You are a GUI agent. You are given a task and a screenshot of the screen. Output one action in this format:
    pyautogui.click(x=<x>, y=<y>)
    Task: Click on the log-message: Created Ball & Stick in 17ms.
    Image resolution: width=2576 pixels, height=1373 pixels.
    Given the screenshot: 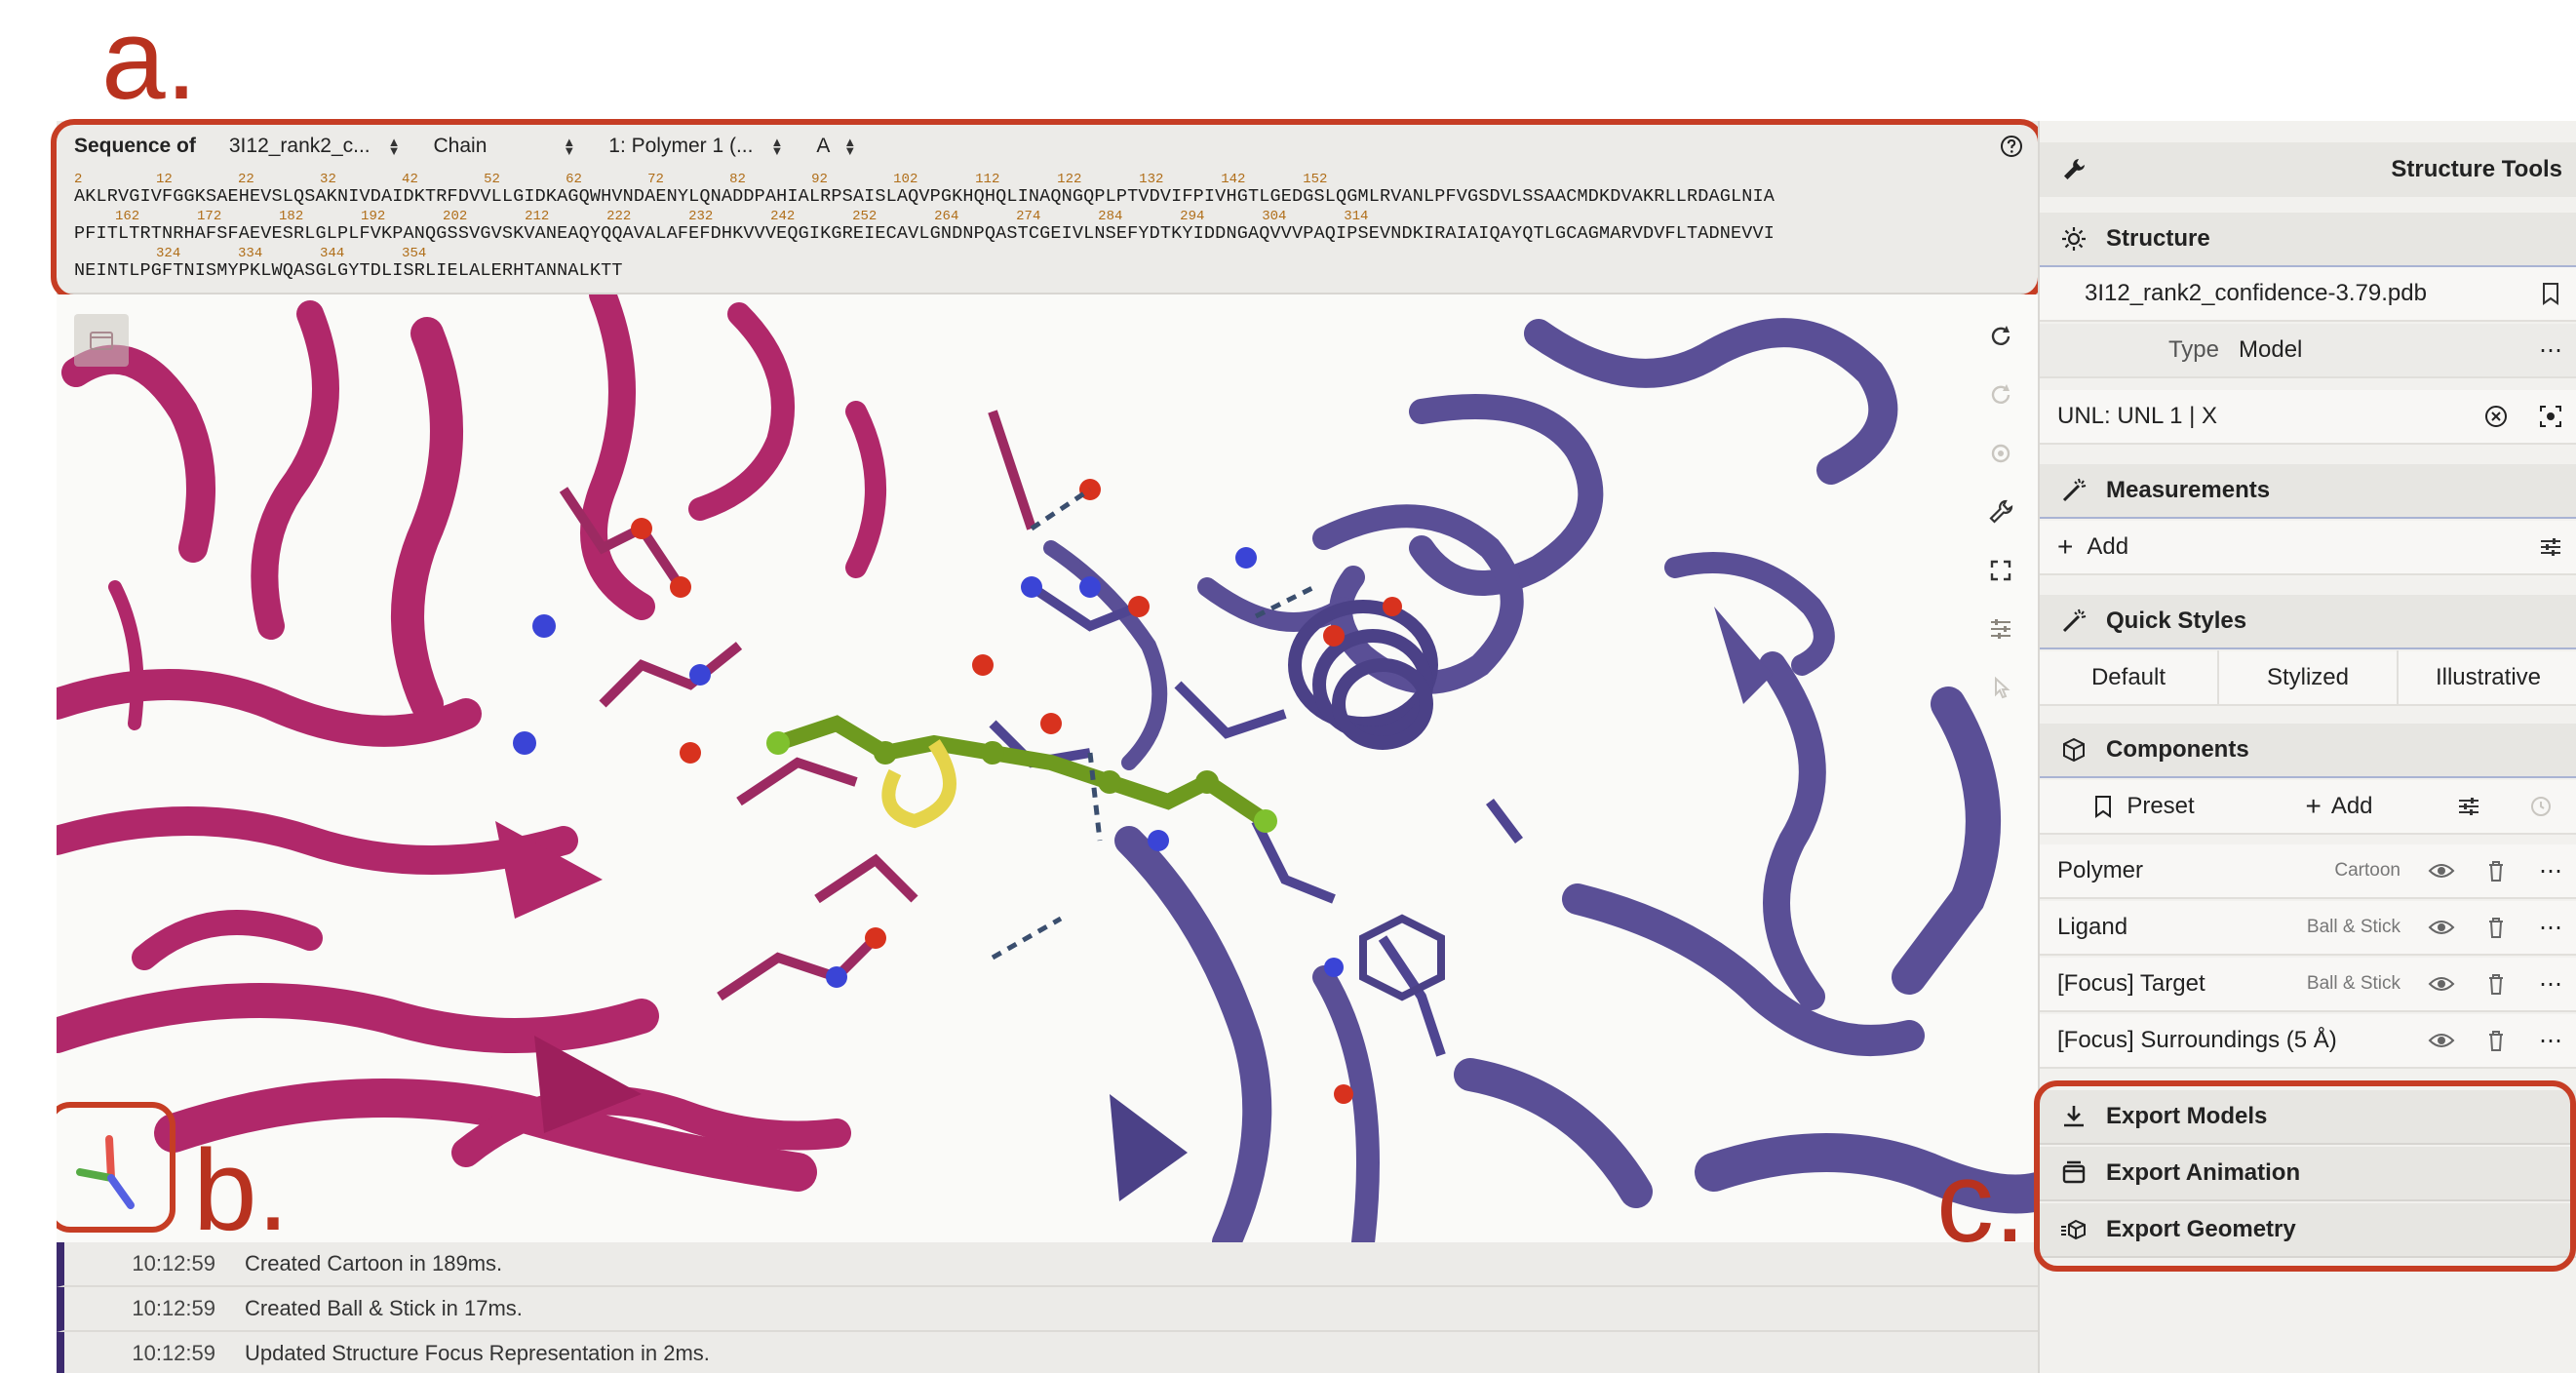 What is the action you would take?
    pyautogui.click(x=384, y=1308)
    